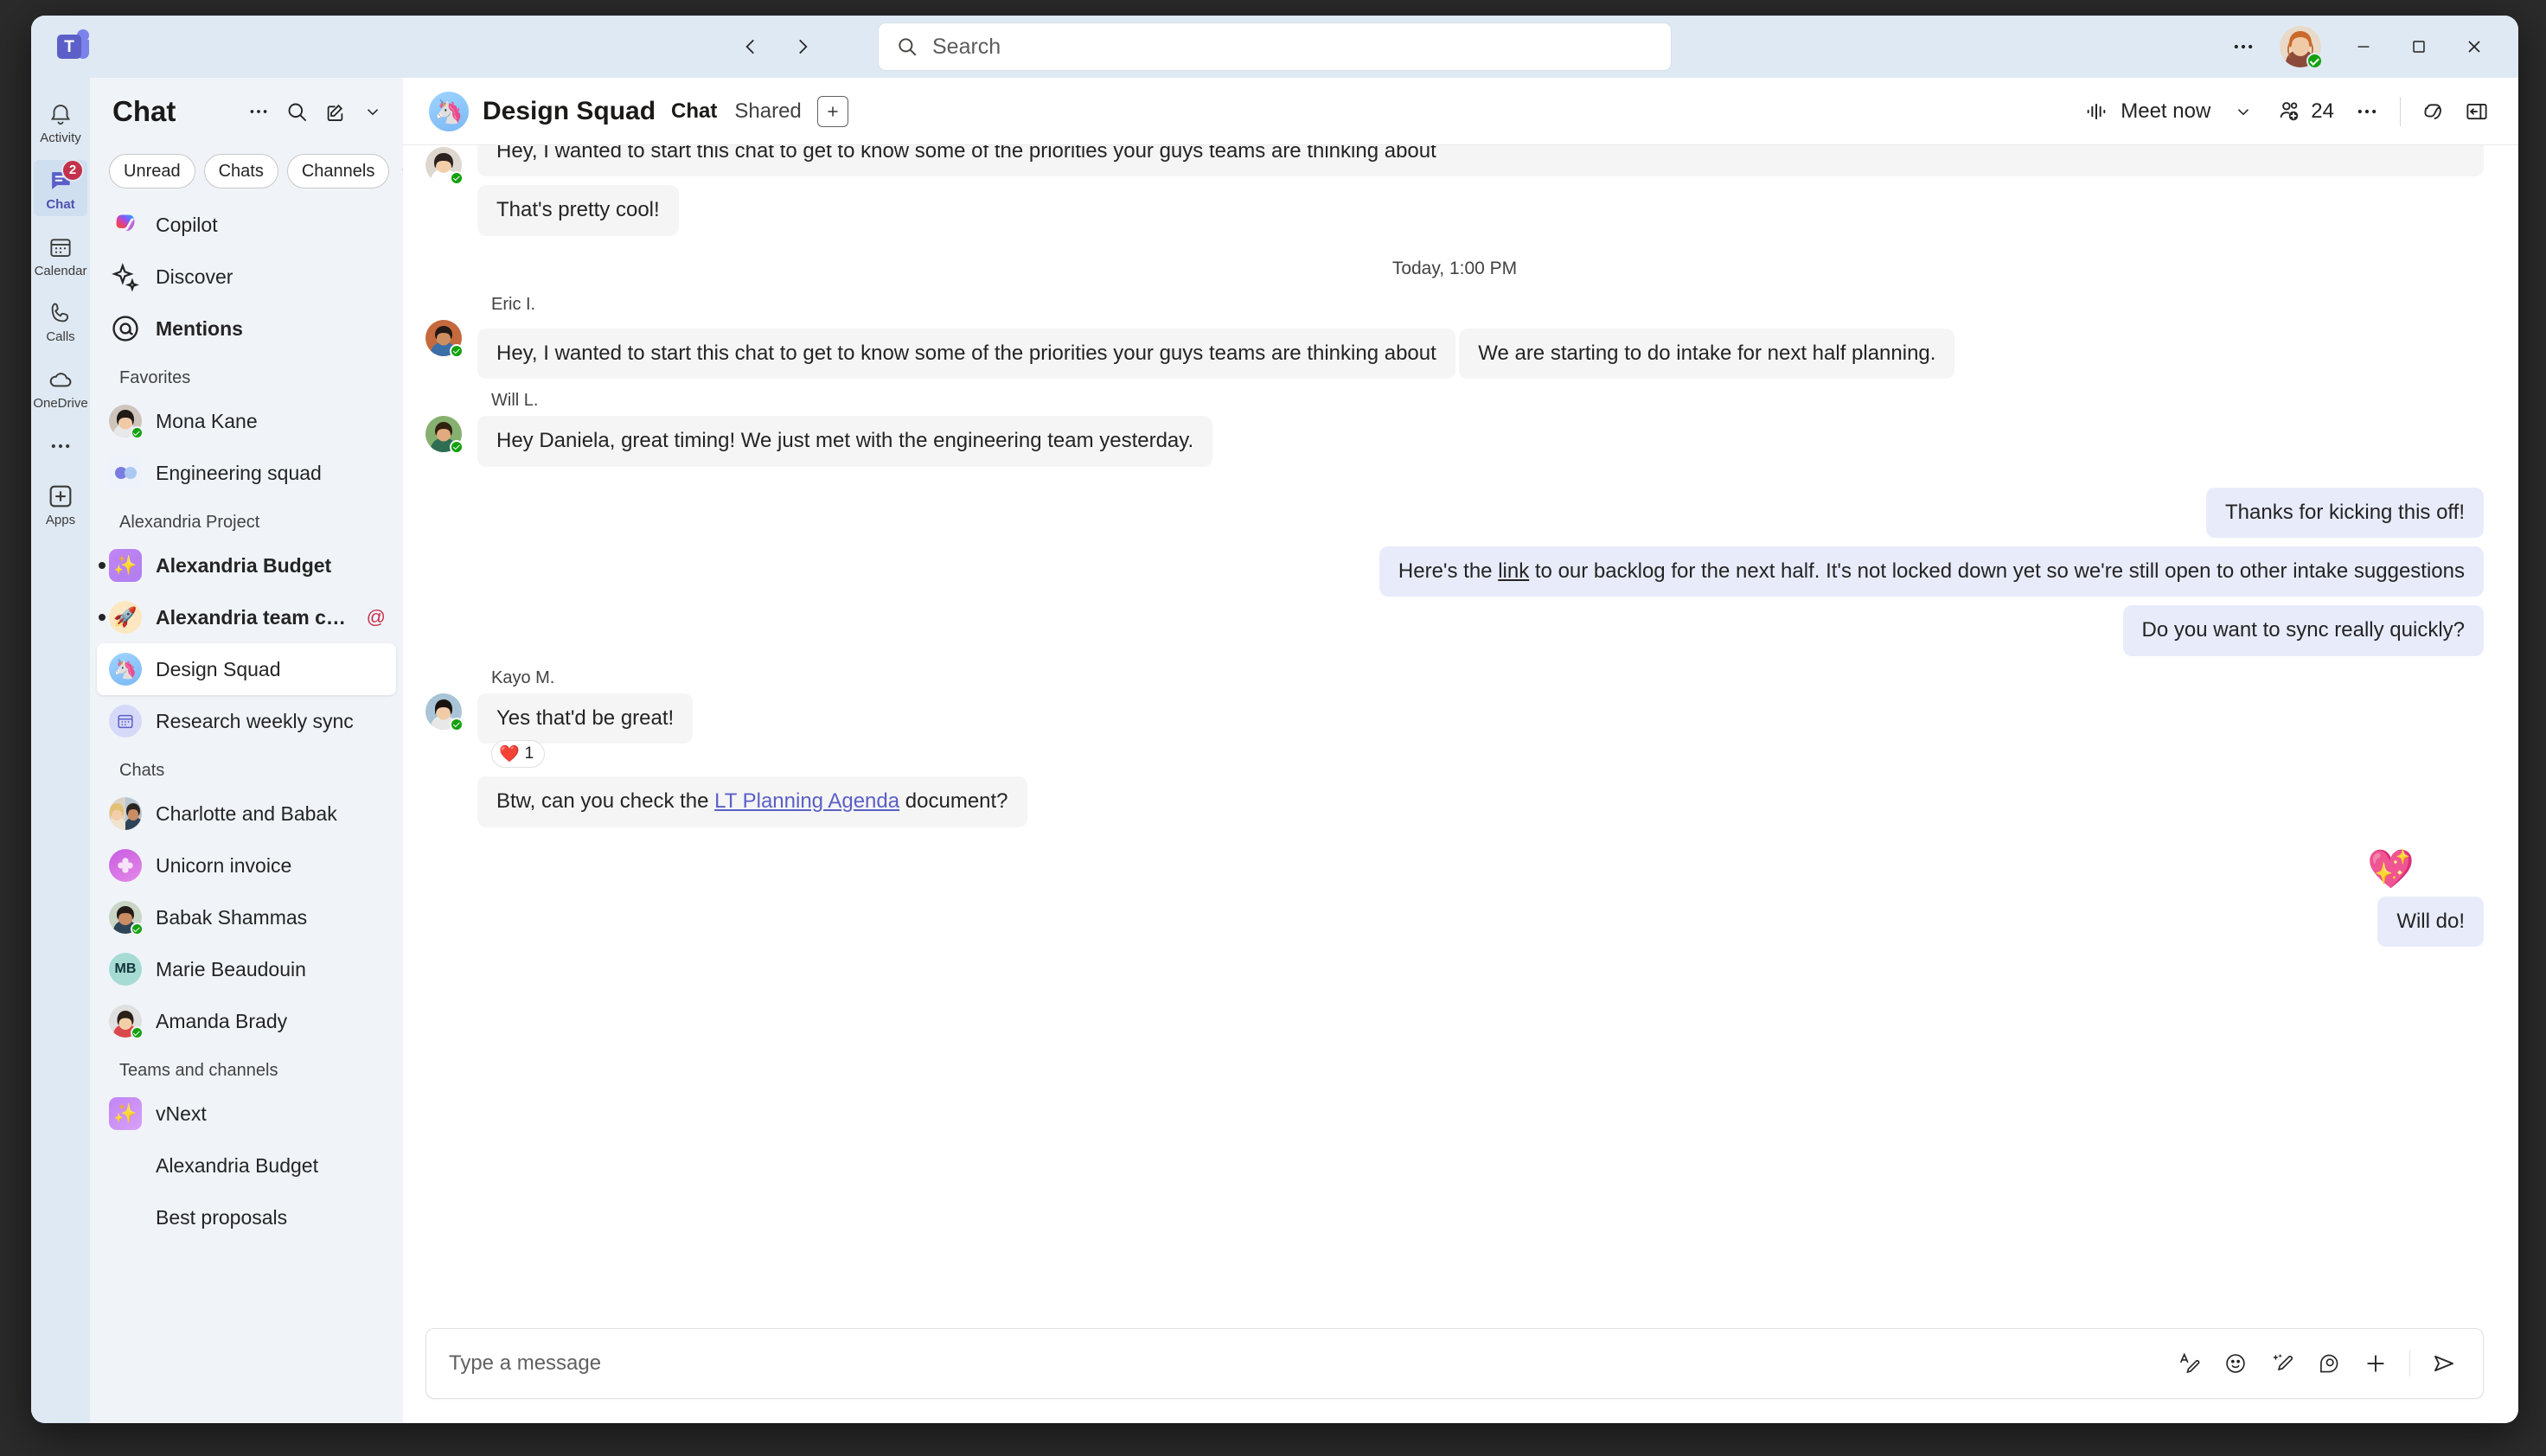  Describe the element at coordinates (246, 1165) in the screenshot. I see `list-item-channel-alexandria-budget: Alexandria Budget` at that location.